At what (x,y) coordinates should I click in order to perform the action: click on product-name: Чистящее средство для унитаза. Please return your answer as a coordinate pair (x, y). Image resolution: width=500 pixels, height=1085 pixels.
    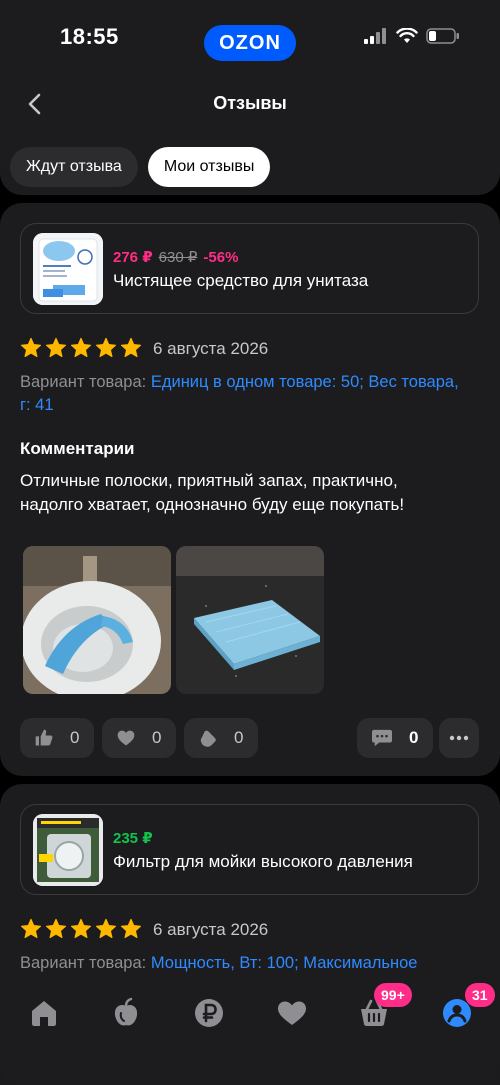
    Looking at the image, I should click on (241, 280).